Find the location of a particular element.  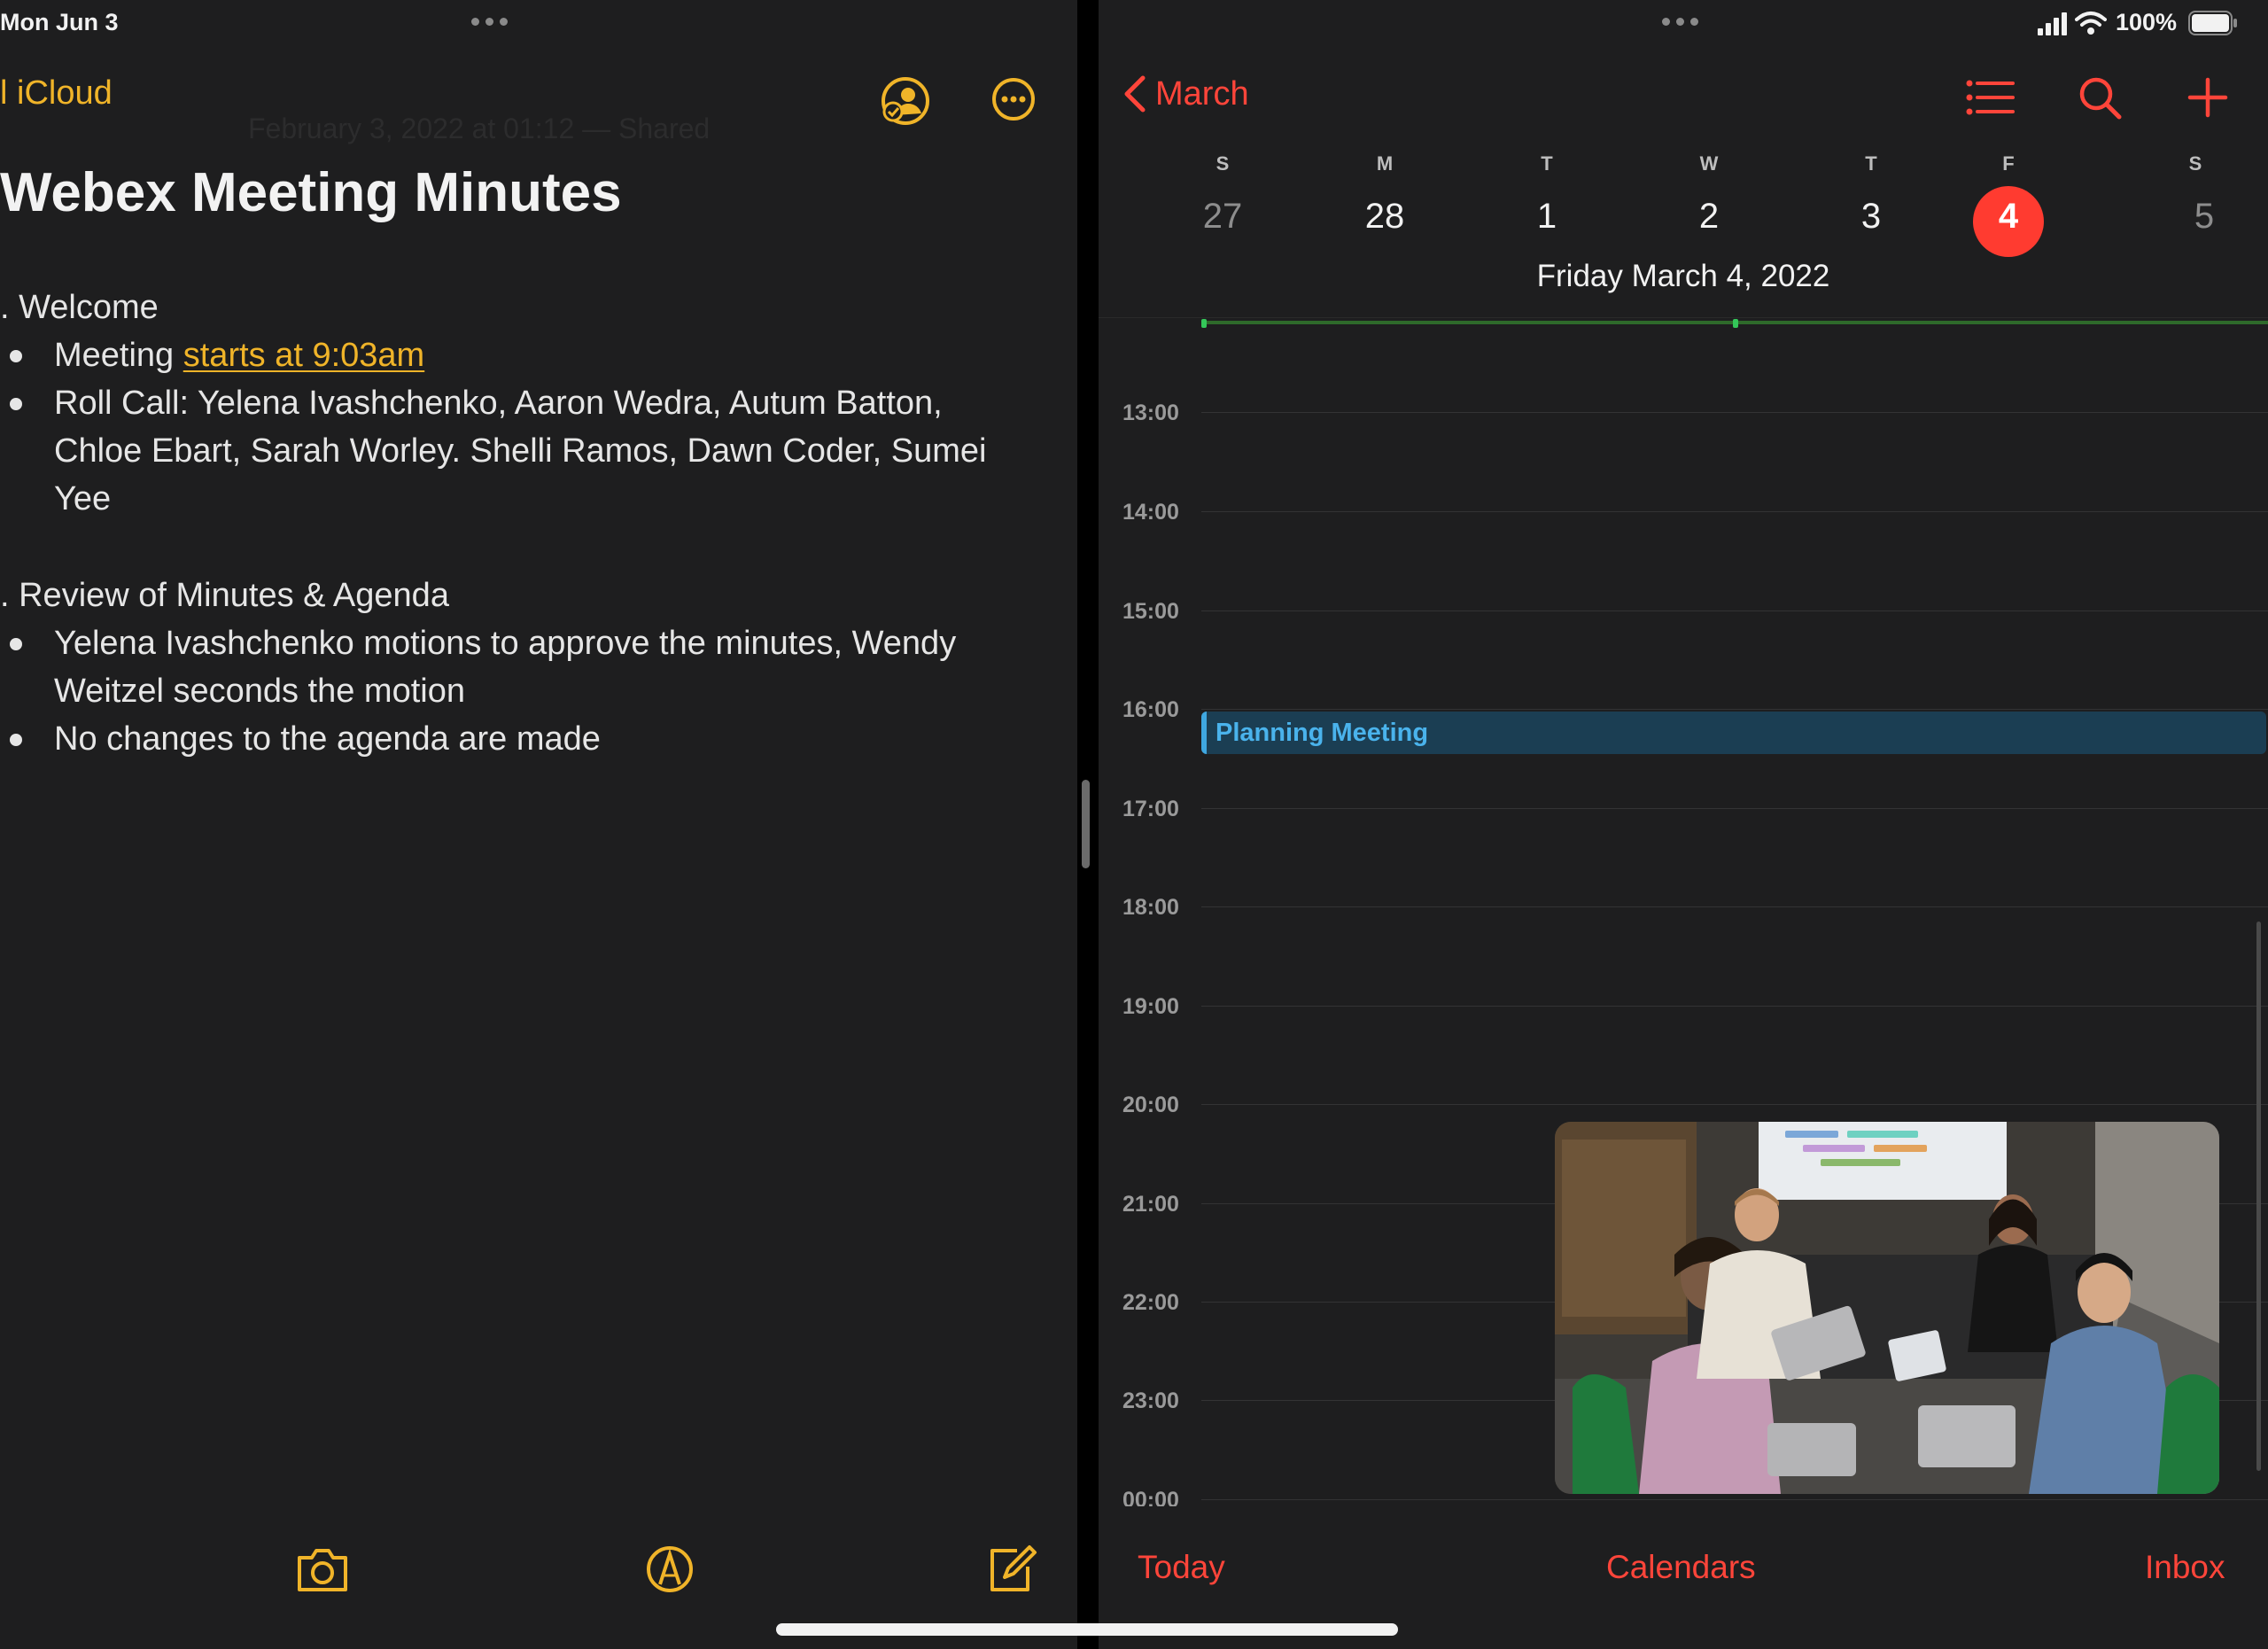

list-item-meeting-start: Meeting starts at 9:03am is located at coordinates (239, 355).